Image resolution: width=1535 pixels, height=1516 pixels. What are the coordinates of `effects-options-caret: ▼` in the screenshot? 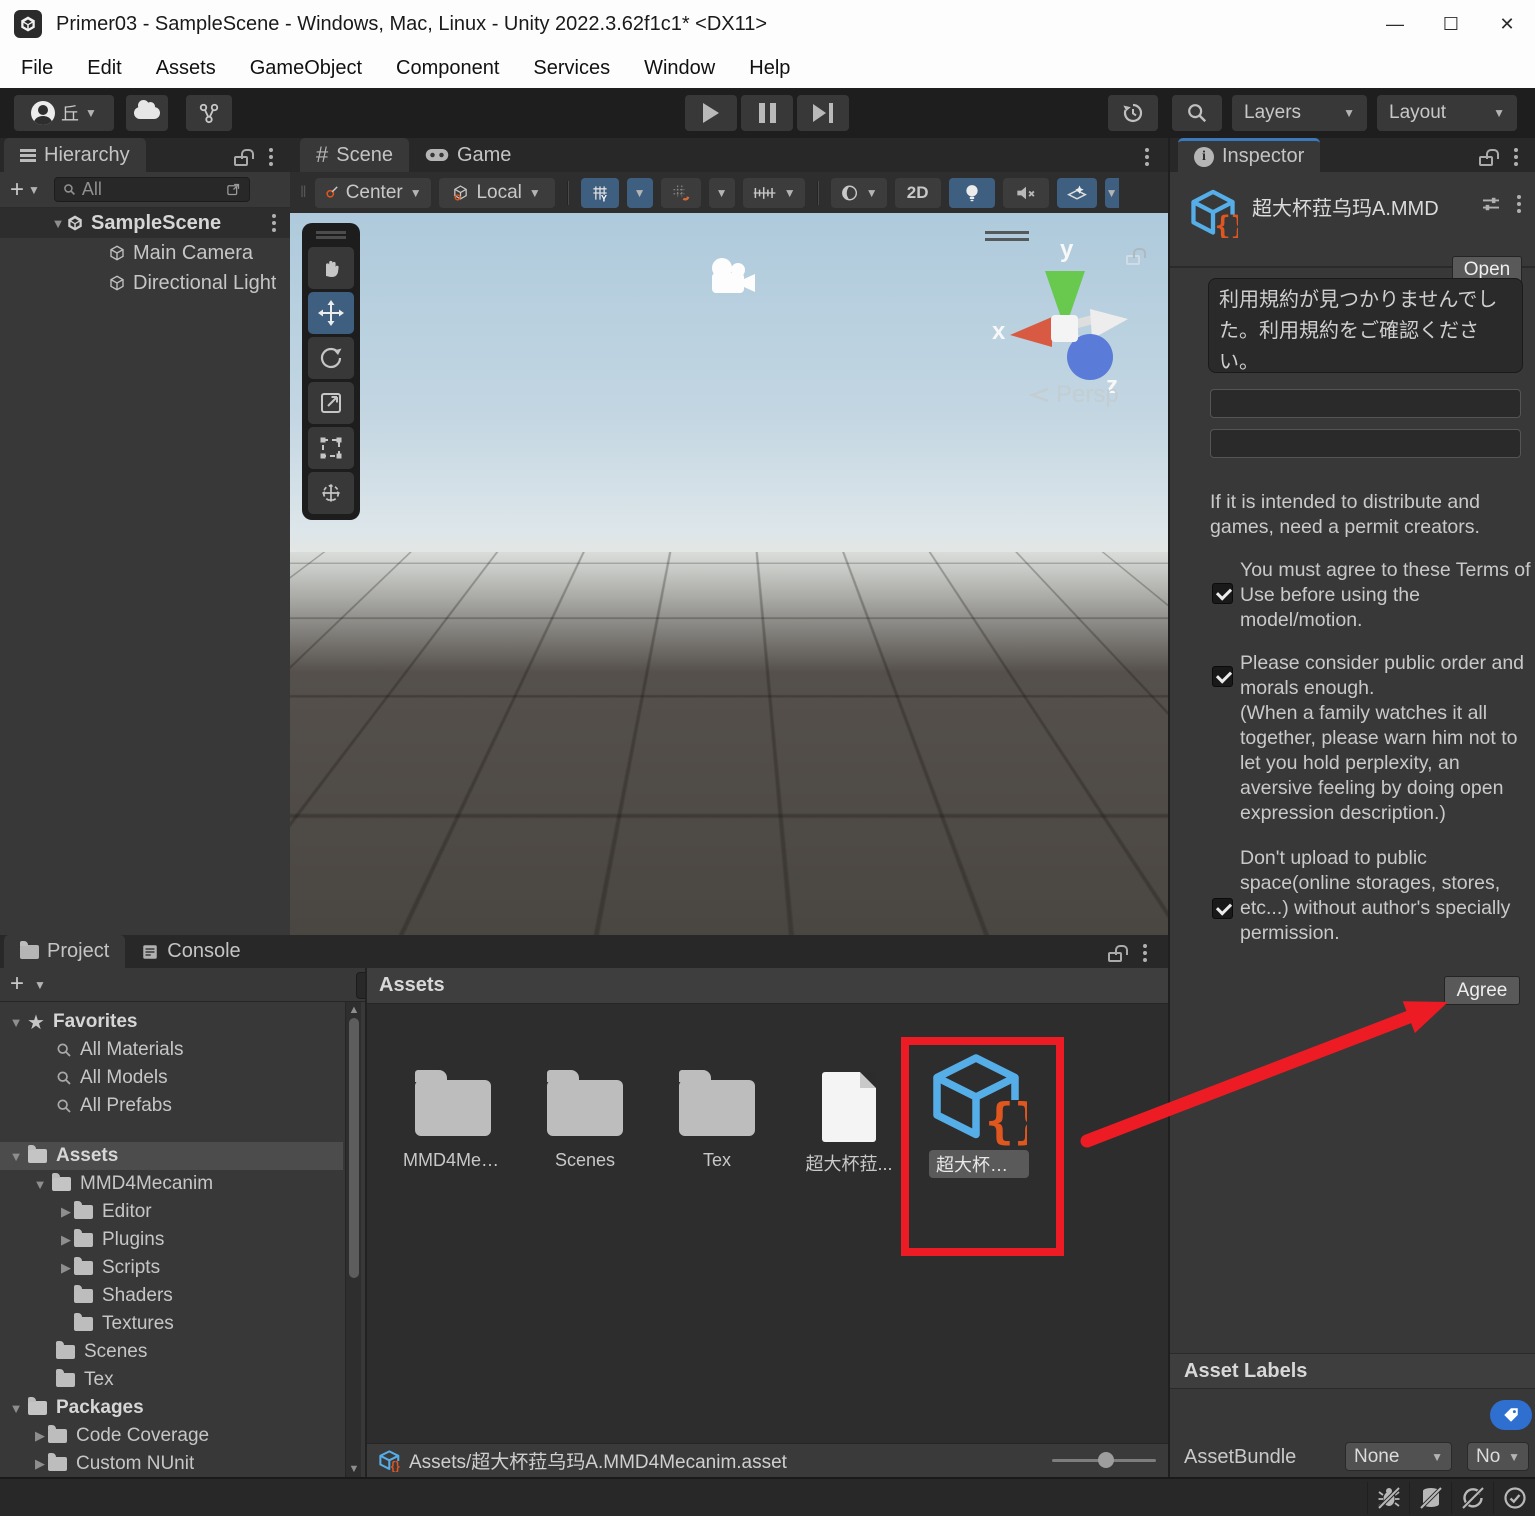 It's located at (1111, 192).